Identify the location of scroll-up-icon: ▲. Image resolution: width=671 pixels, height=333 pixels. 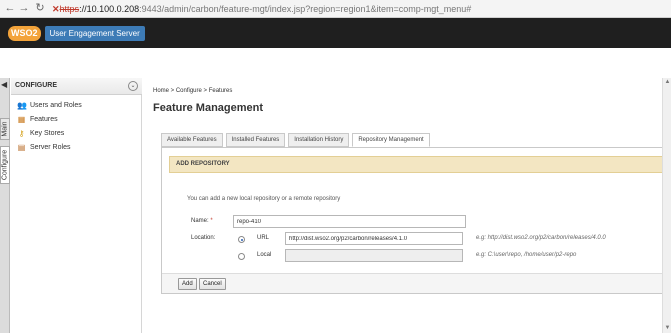
(667, 82).